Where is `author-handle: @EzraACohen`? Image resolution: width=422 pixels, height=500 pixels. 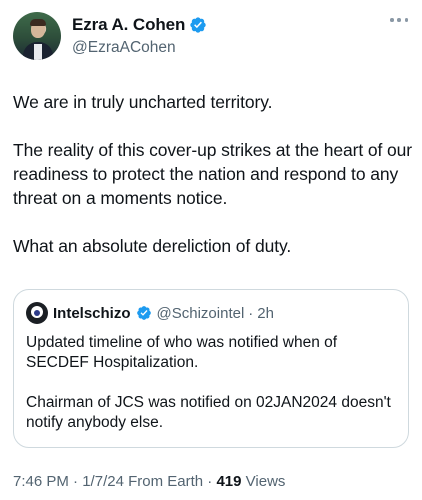
author-handle: @EzraACohen is located at coordinates (139, 48).